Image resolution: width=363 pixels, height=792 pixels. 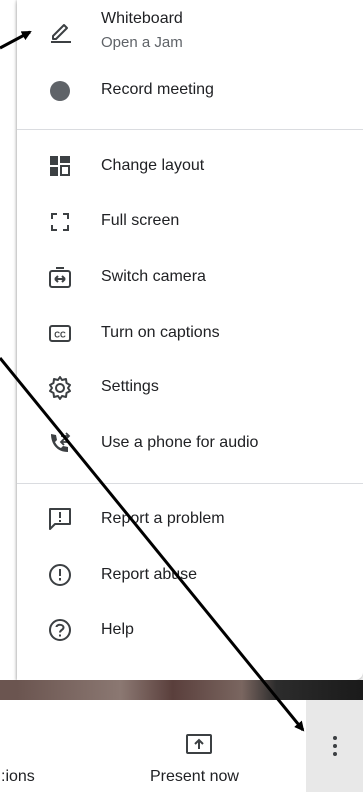 What do you see at coordinates (60, 166) in the screenshot?
I see `layout-icon` at bounding box center [60, 166].